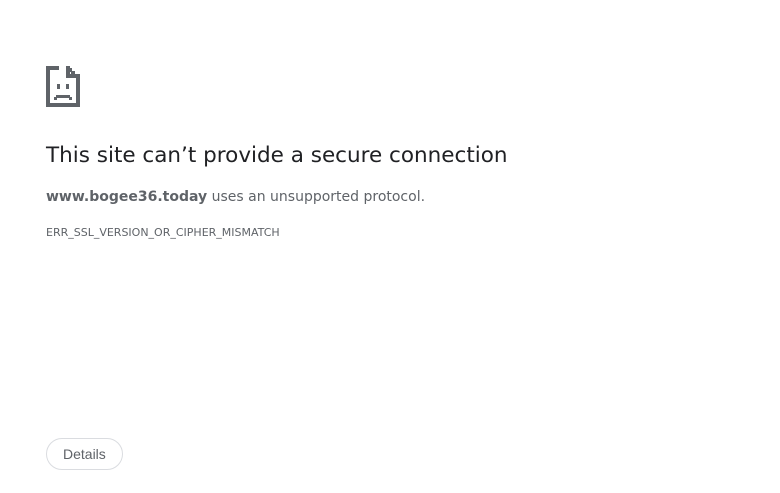  What do you see at coordinates (127, 197) in the screenshot?
I see `host-name: www.bogee36.today` at bounding box center [127, 197].